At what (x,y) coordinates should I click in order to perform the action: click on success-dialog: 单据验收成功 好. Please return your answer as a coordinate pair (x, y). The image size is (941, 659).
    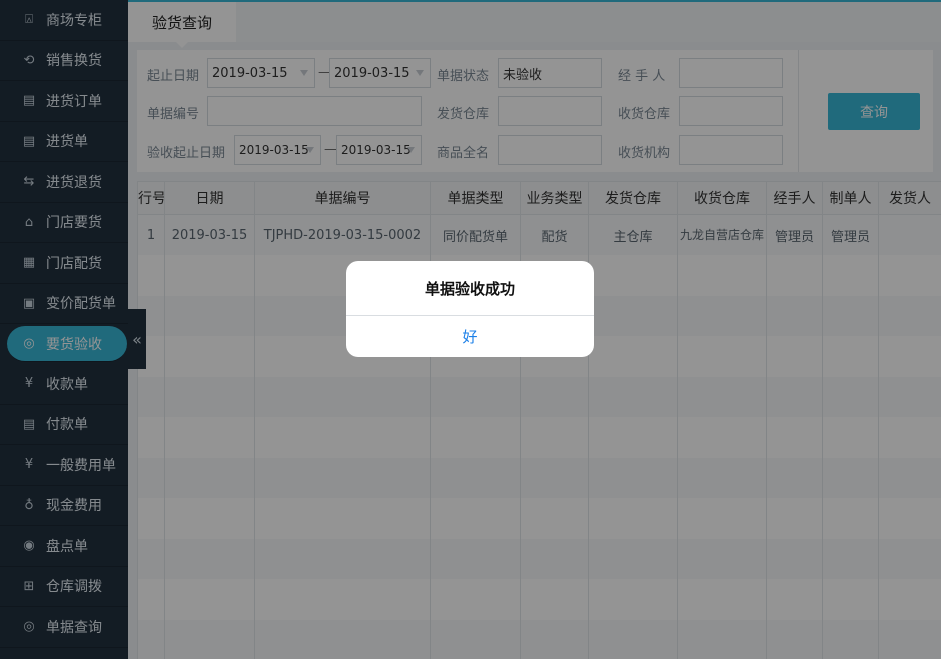
    Looking at the image, I should click on (470, 309).